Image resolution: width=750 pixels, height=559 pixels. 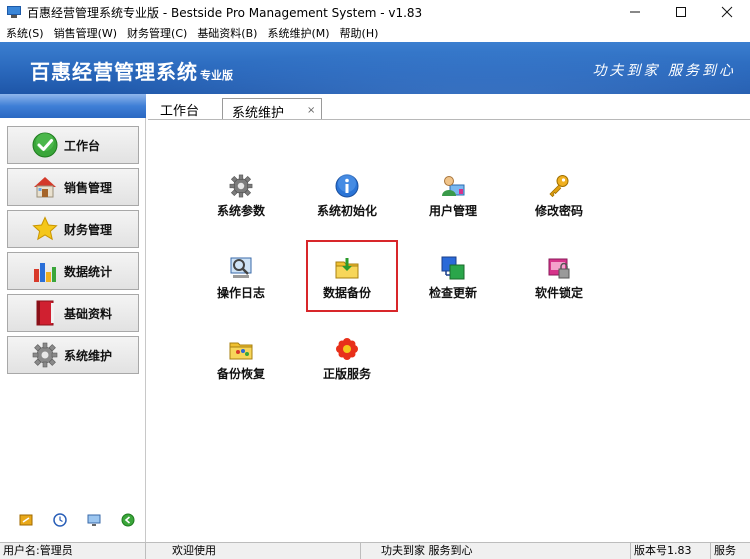 What do you see at coordinates (347, 268) in the screenshot?
I see `folder-download-icon` at bounding box center [347, 268].